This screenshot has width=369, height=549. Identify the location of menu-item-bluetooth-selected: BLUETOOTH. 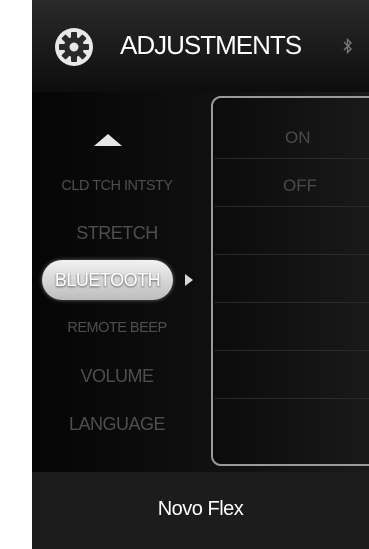
(107, 280).